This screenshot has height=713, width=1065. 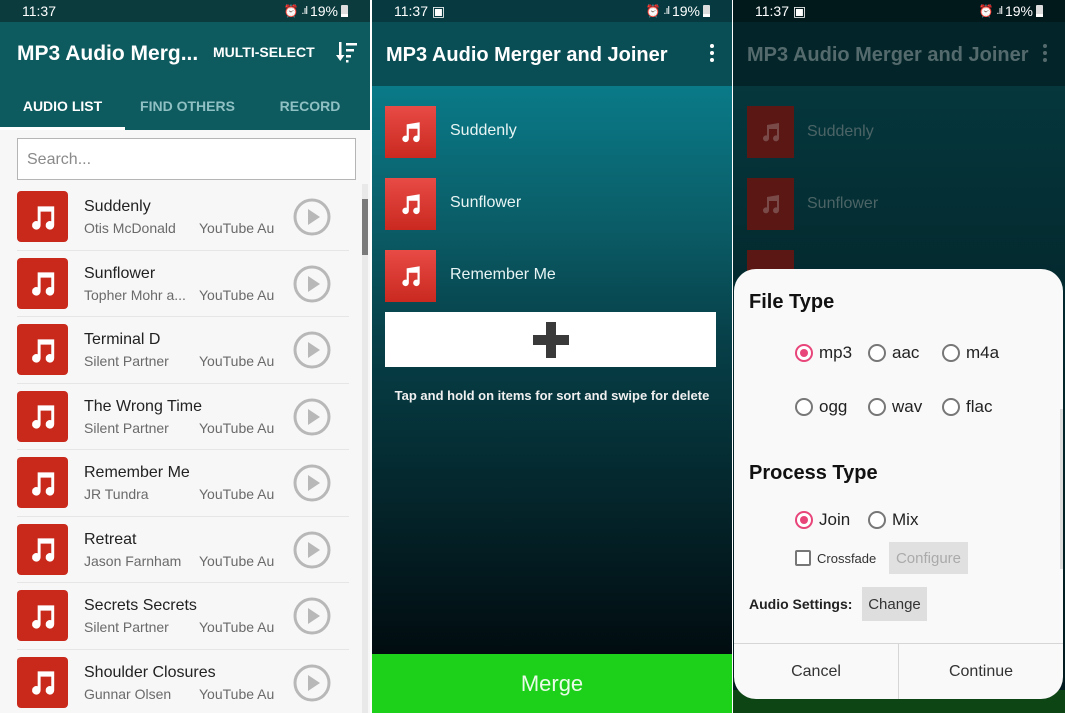 I want to click on selected-item: Suddenly, so click(x=550, y=132).